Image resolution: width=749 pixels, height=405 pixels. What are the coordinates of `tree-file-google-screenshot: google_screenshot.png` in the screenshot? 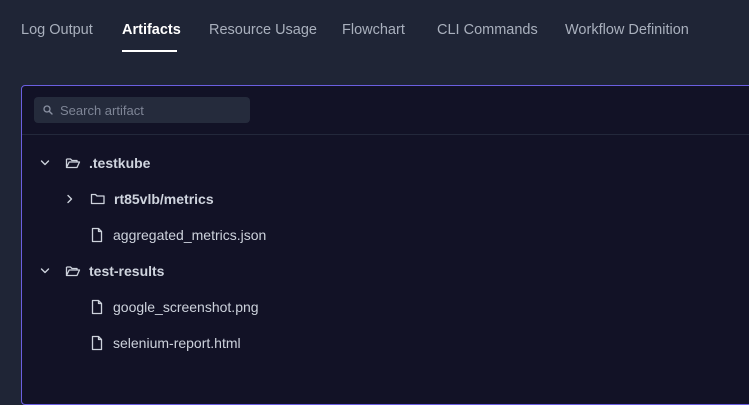 It's located at (174, 307).